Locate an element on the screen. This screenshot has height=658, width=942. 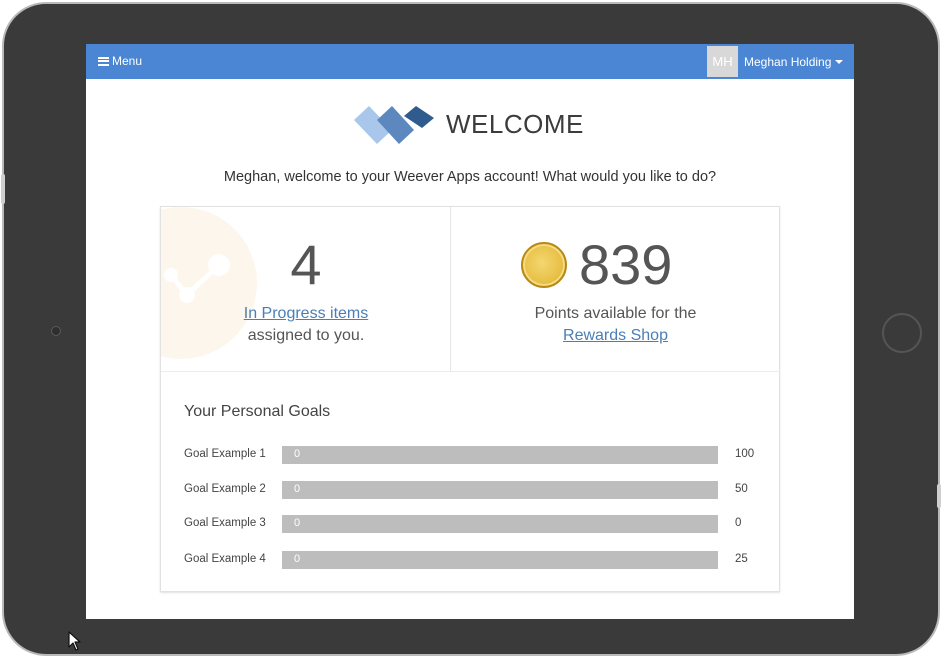
goal-row: Goal Example 3 0 0 is located at coordinates (474, 524).